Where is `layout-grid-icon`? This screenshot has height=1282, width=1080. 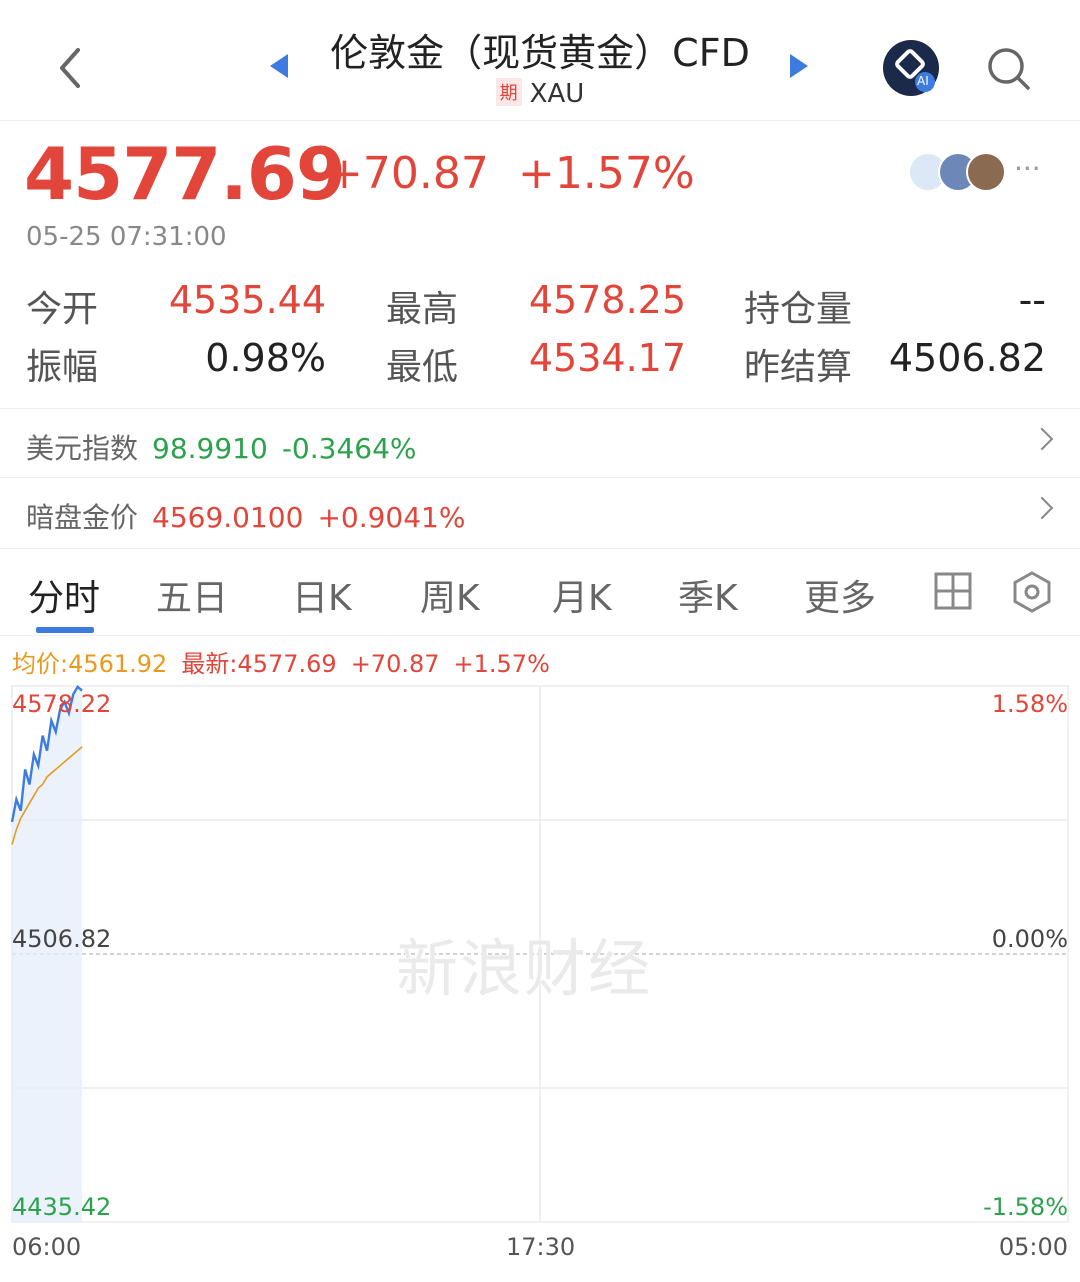
layout-grid-icon is located at coordinates (953, 591).